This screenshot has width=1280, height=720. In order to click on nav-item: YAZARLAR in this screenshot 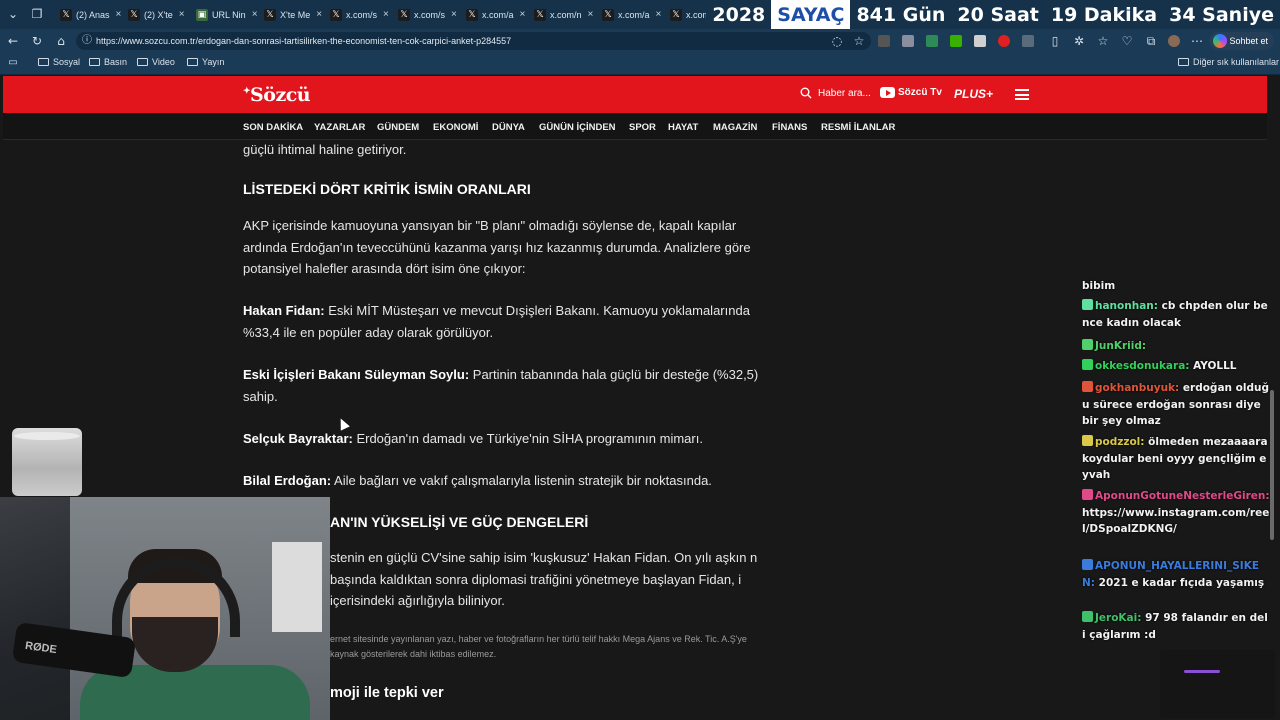, I will do `click(339, 127)`.